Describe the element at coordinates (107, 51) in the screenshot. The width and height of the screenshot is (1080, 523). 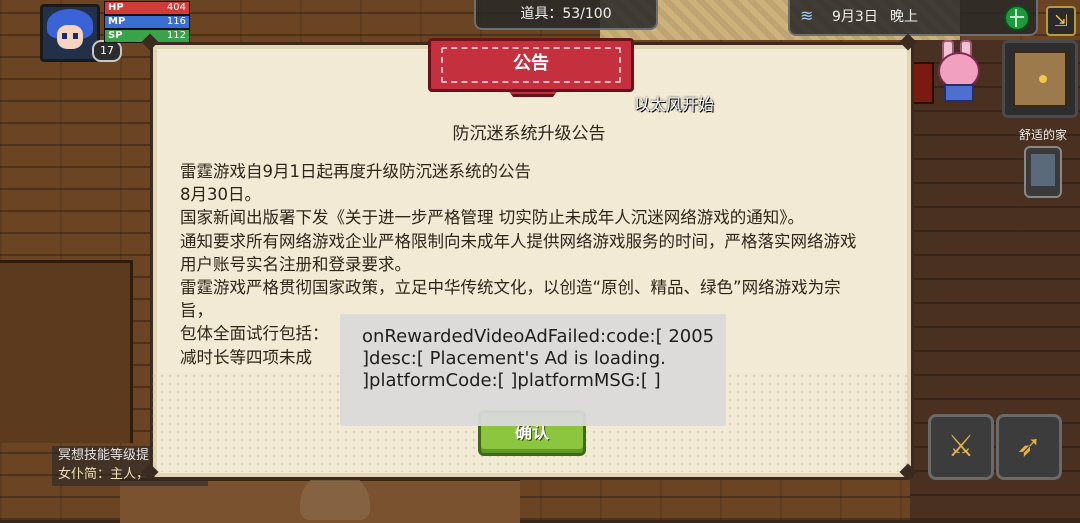
I see `player-level-badge: 17` at that location.